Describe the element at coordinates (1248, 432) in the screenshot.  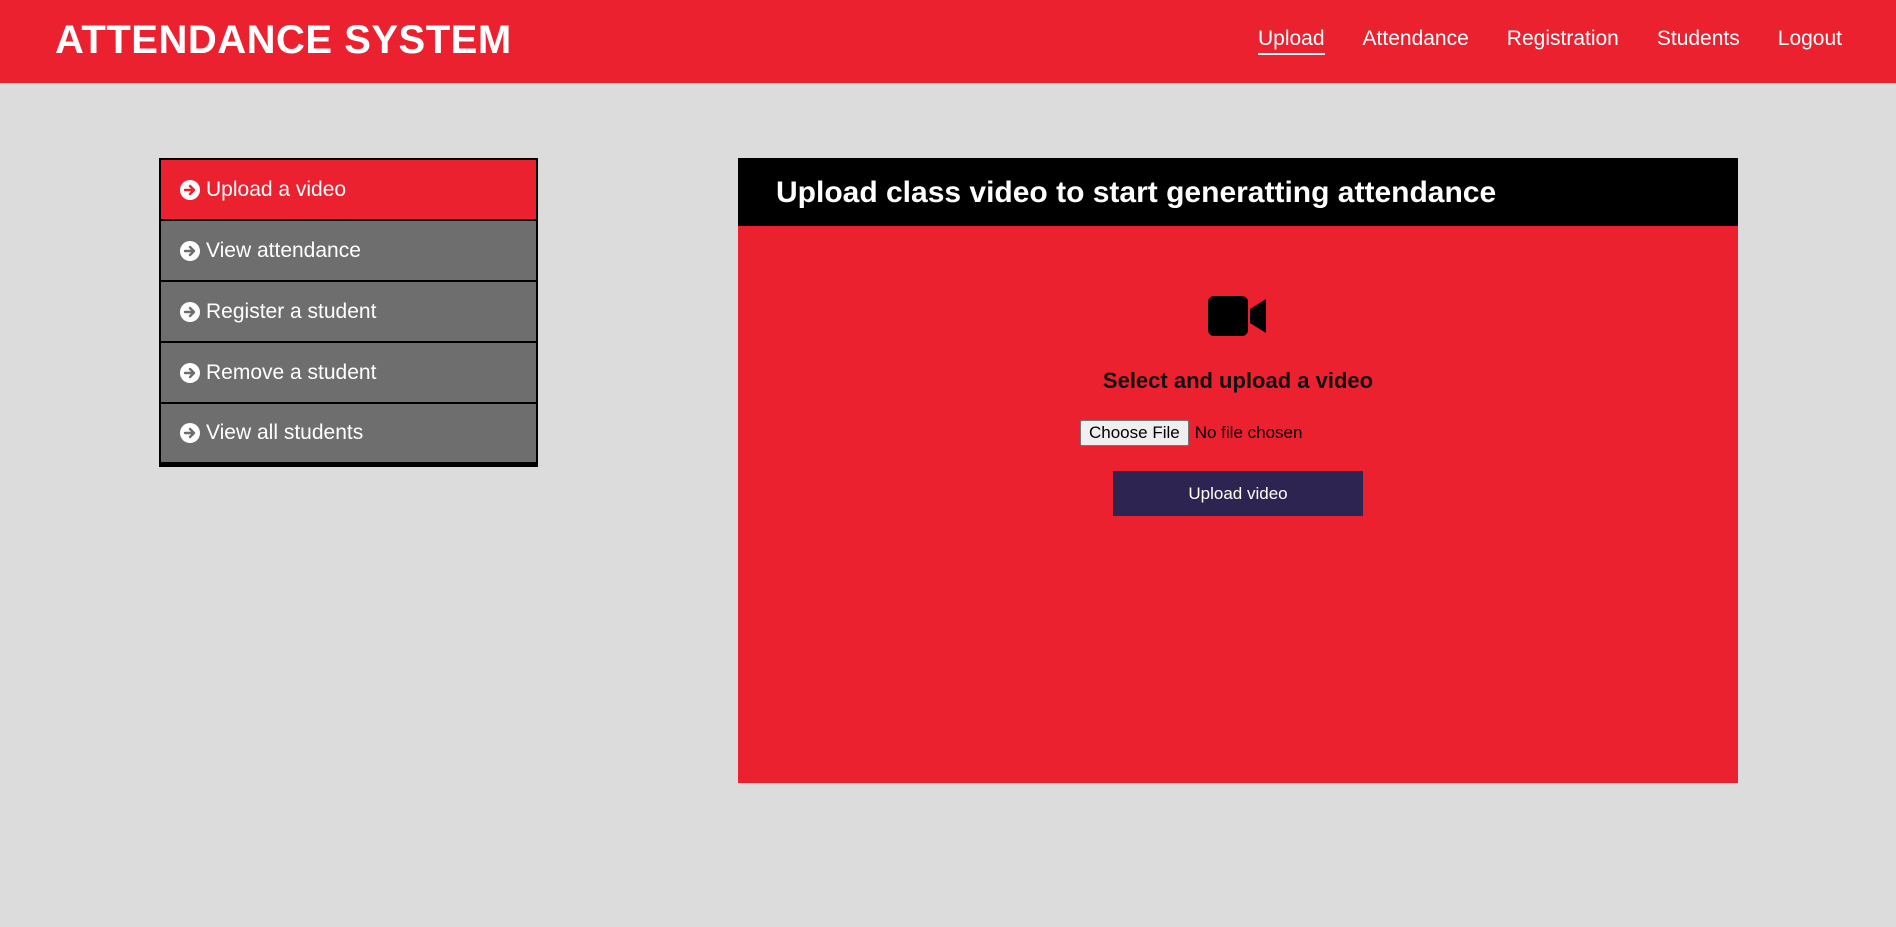
I see `file-status-text: No file chosen` at that location.